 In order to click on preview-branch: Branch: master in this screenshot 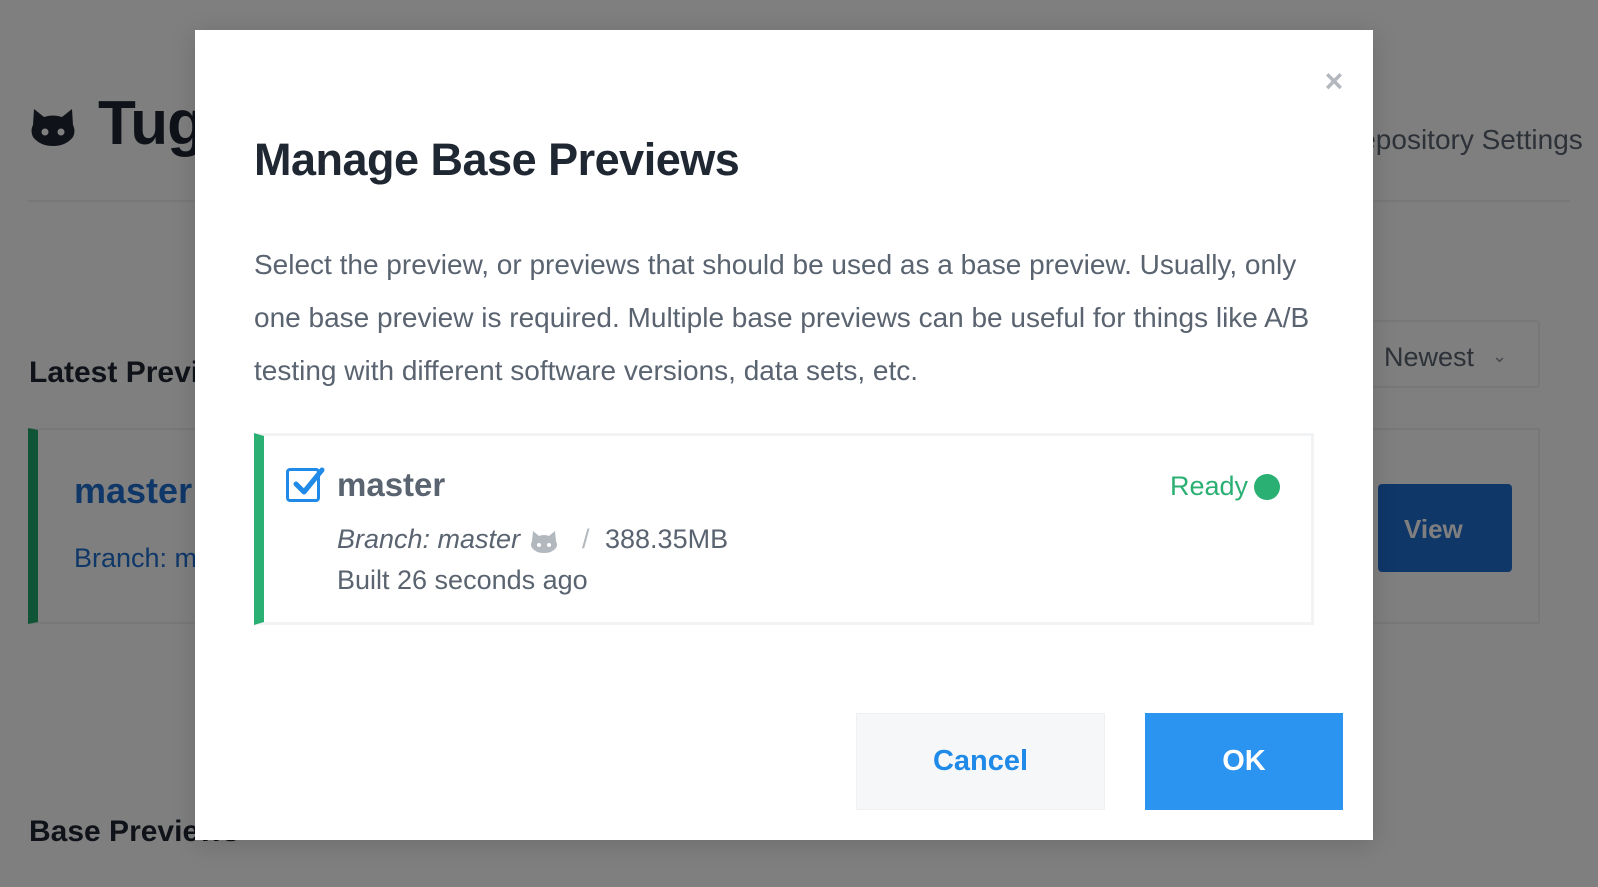, I will do `click(429, 539)`.